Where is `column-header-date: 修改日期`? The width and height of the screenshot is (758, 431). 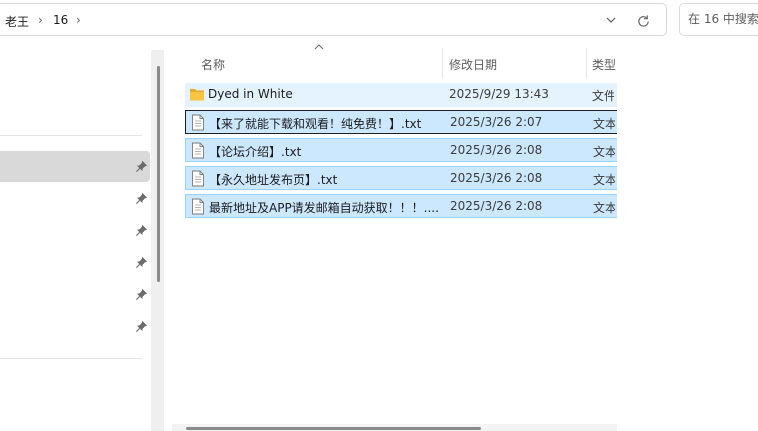 column-header-date: 修改日期 is located at coordinates (473, 64).